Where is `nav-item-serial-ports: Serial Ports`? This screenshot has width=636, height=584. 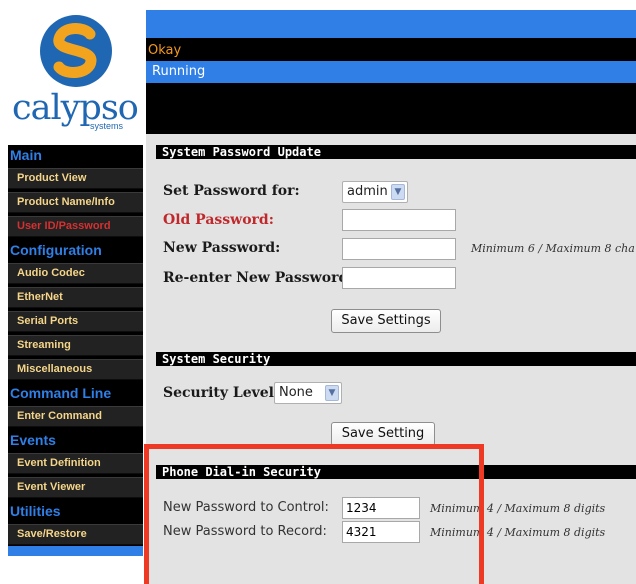 nav-item-serial-ports: Serial Ports is located at coordinates (75, 321).